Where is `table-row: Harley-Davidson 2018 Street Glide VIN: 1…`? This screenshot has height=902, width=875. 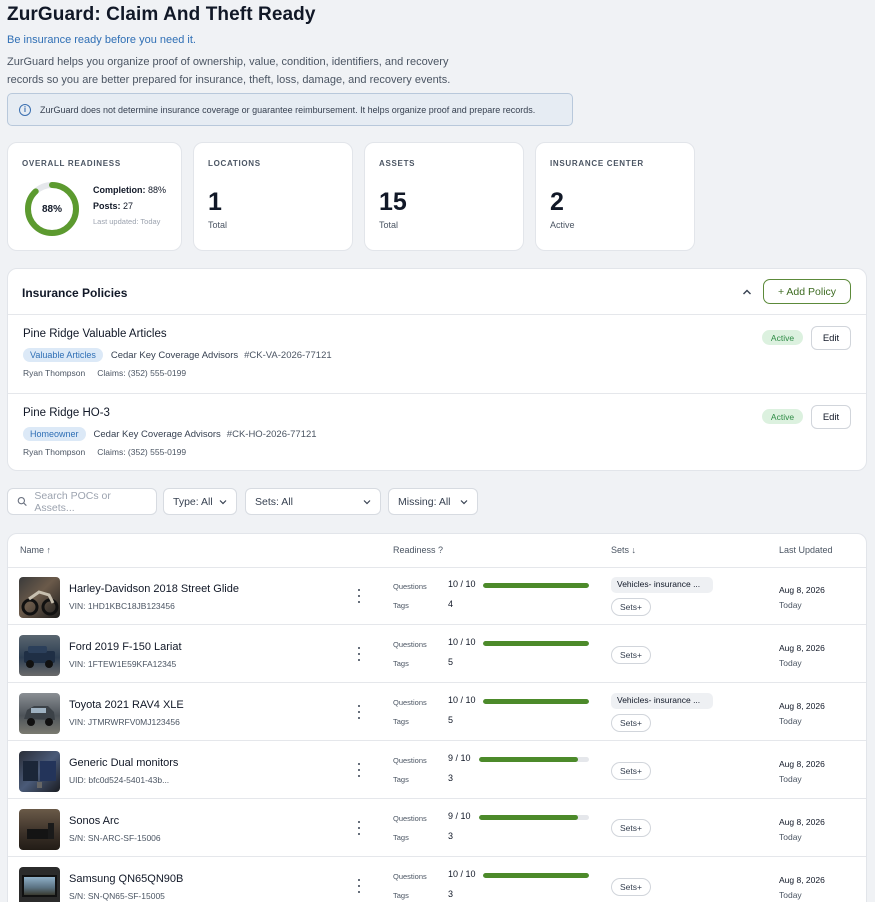 table-row: Harley-Davidson 2018 Street Glide VIN: 1… is located at coordinates (437, 596).